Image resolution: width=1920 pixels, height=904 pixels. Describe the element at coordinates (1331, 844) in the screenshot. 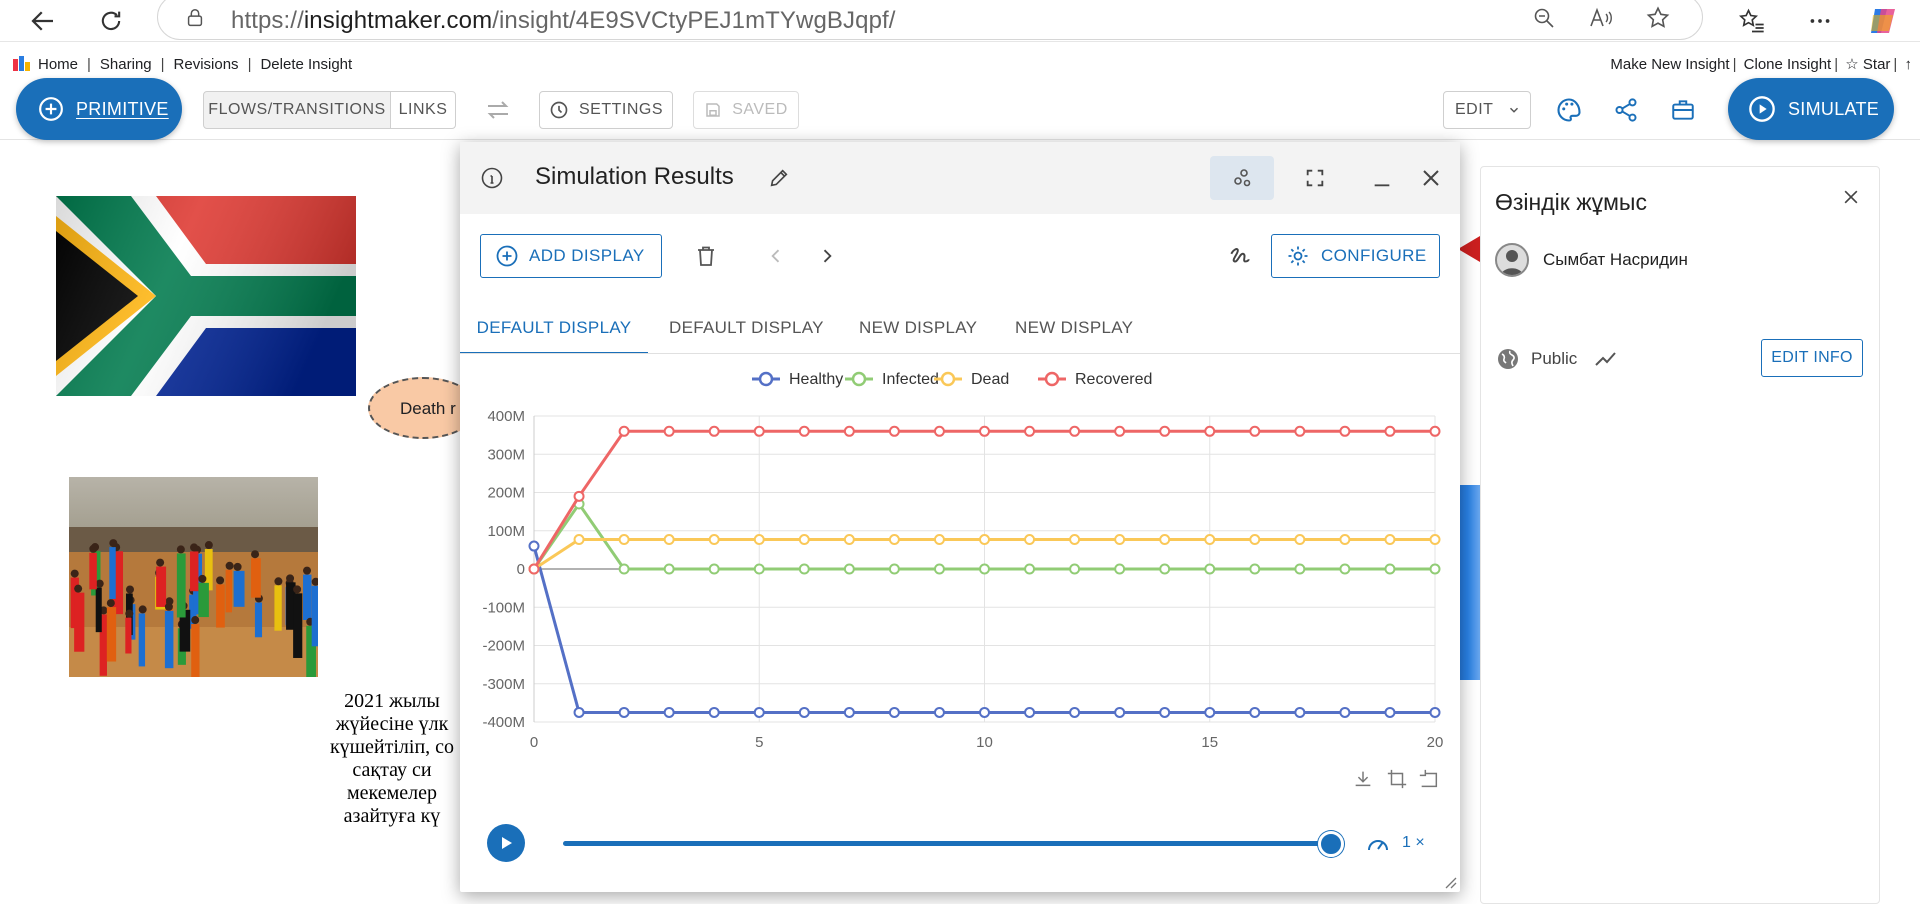

I see `time-slider-handle` at that location.